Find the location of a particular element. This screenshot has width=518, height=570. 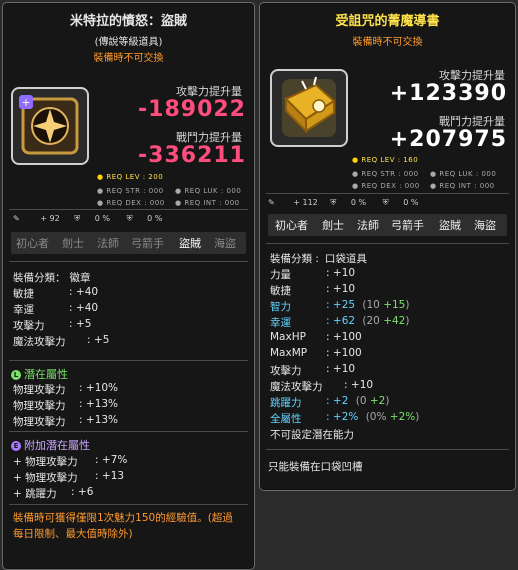

cursed-book-icon is located at coordinates (309, 106).